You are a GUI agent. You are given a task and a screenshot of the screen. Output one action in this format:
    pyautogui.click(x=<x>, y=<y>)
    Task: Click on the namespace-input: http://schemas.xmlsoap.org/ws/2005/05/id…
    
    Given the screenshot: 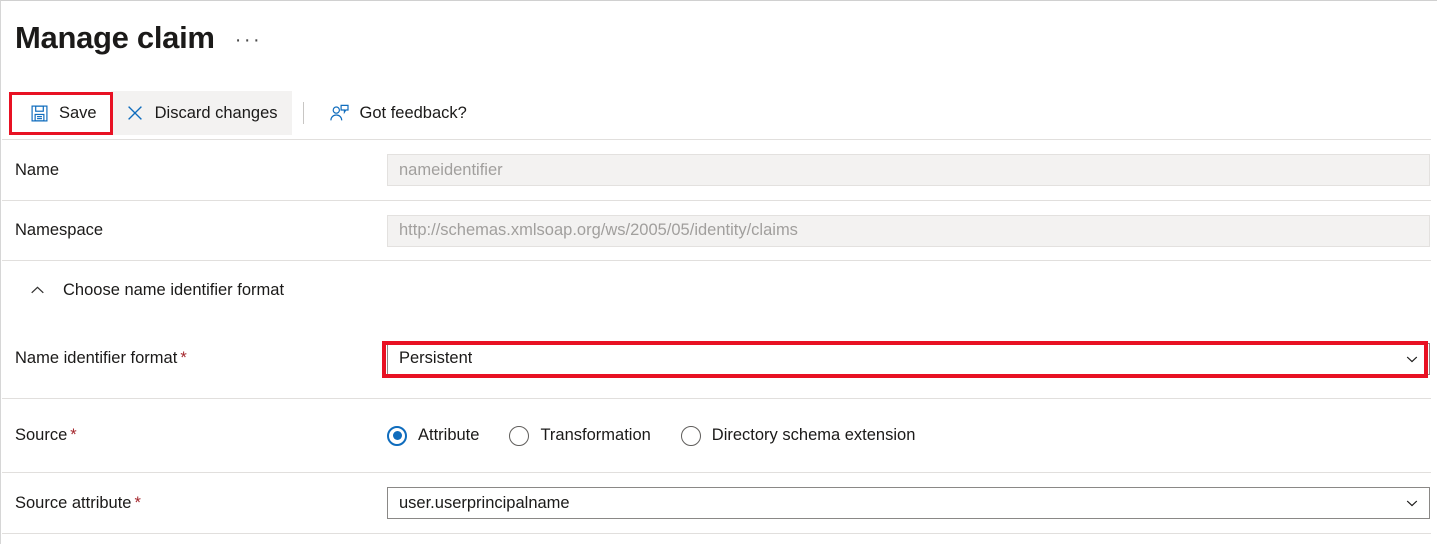 What is the action you would take?
    pyautogui.click(x=908, y=230)
    